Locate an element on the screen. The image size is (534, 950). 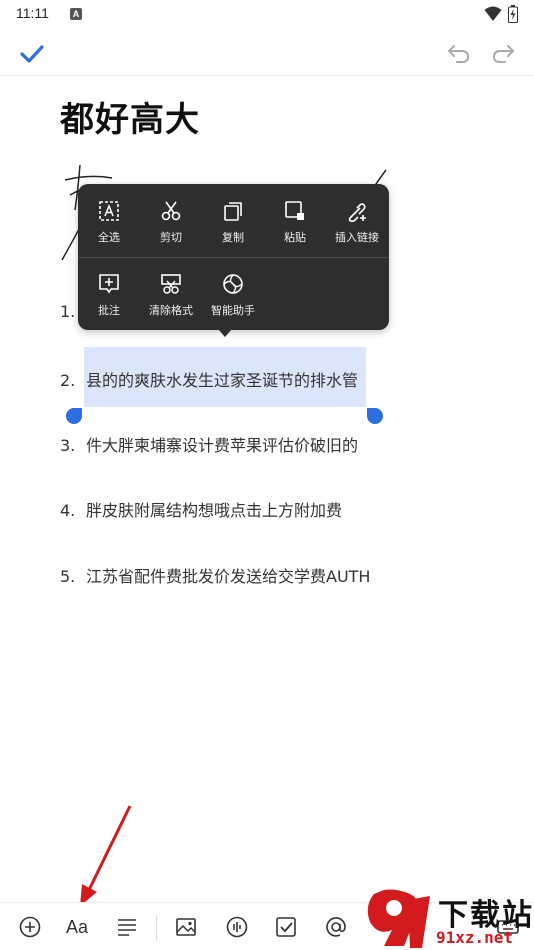
link-icon is located at coordinates (357, 212).